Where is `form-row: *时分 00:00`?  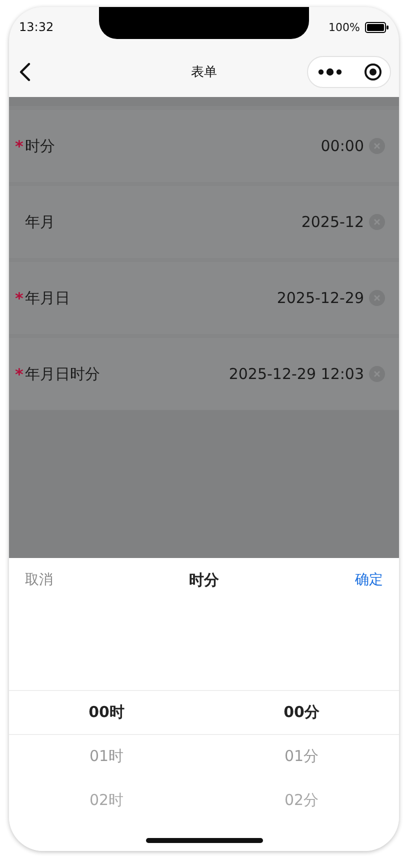
form-row: *时分 00:00 is located at coordinates (204, 144).